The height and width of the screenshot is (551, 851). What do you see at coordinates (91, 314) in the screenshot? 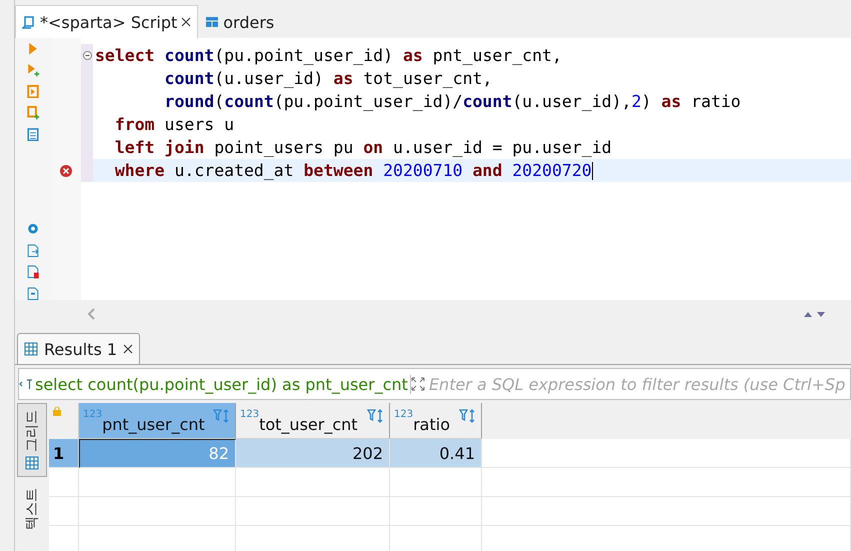
I see `scroll-left-icon` at bounding box center [91, 314].